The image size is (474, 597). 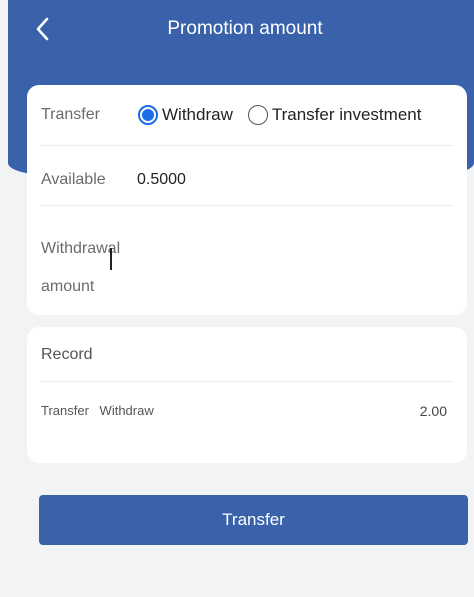 What do you see at coordinates (244, 411) in the screenshot?
I see `record-row: Transfer Withdraw 2.00` at bounding box center [244, 411].